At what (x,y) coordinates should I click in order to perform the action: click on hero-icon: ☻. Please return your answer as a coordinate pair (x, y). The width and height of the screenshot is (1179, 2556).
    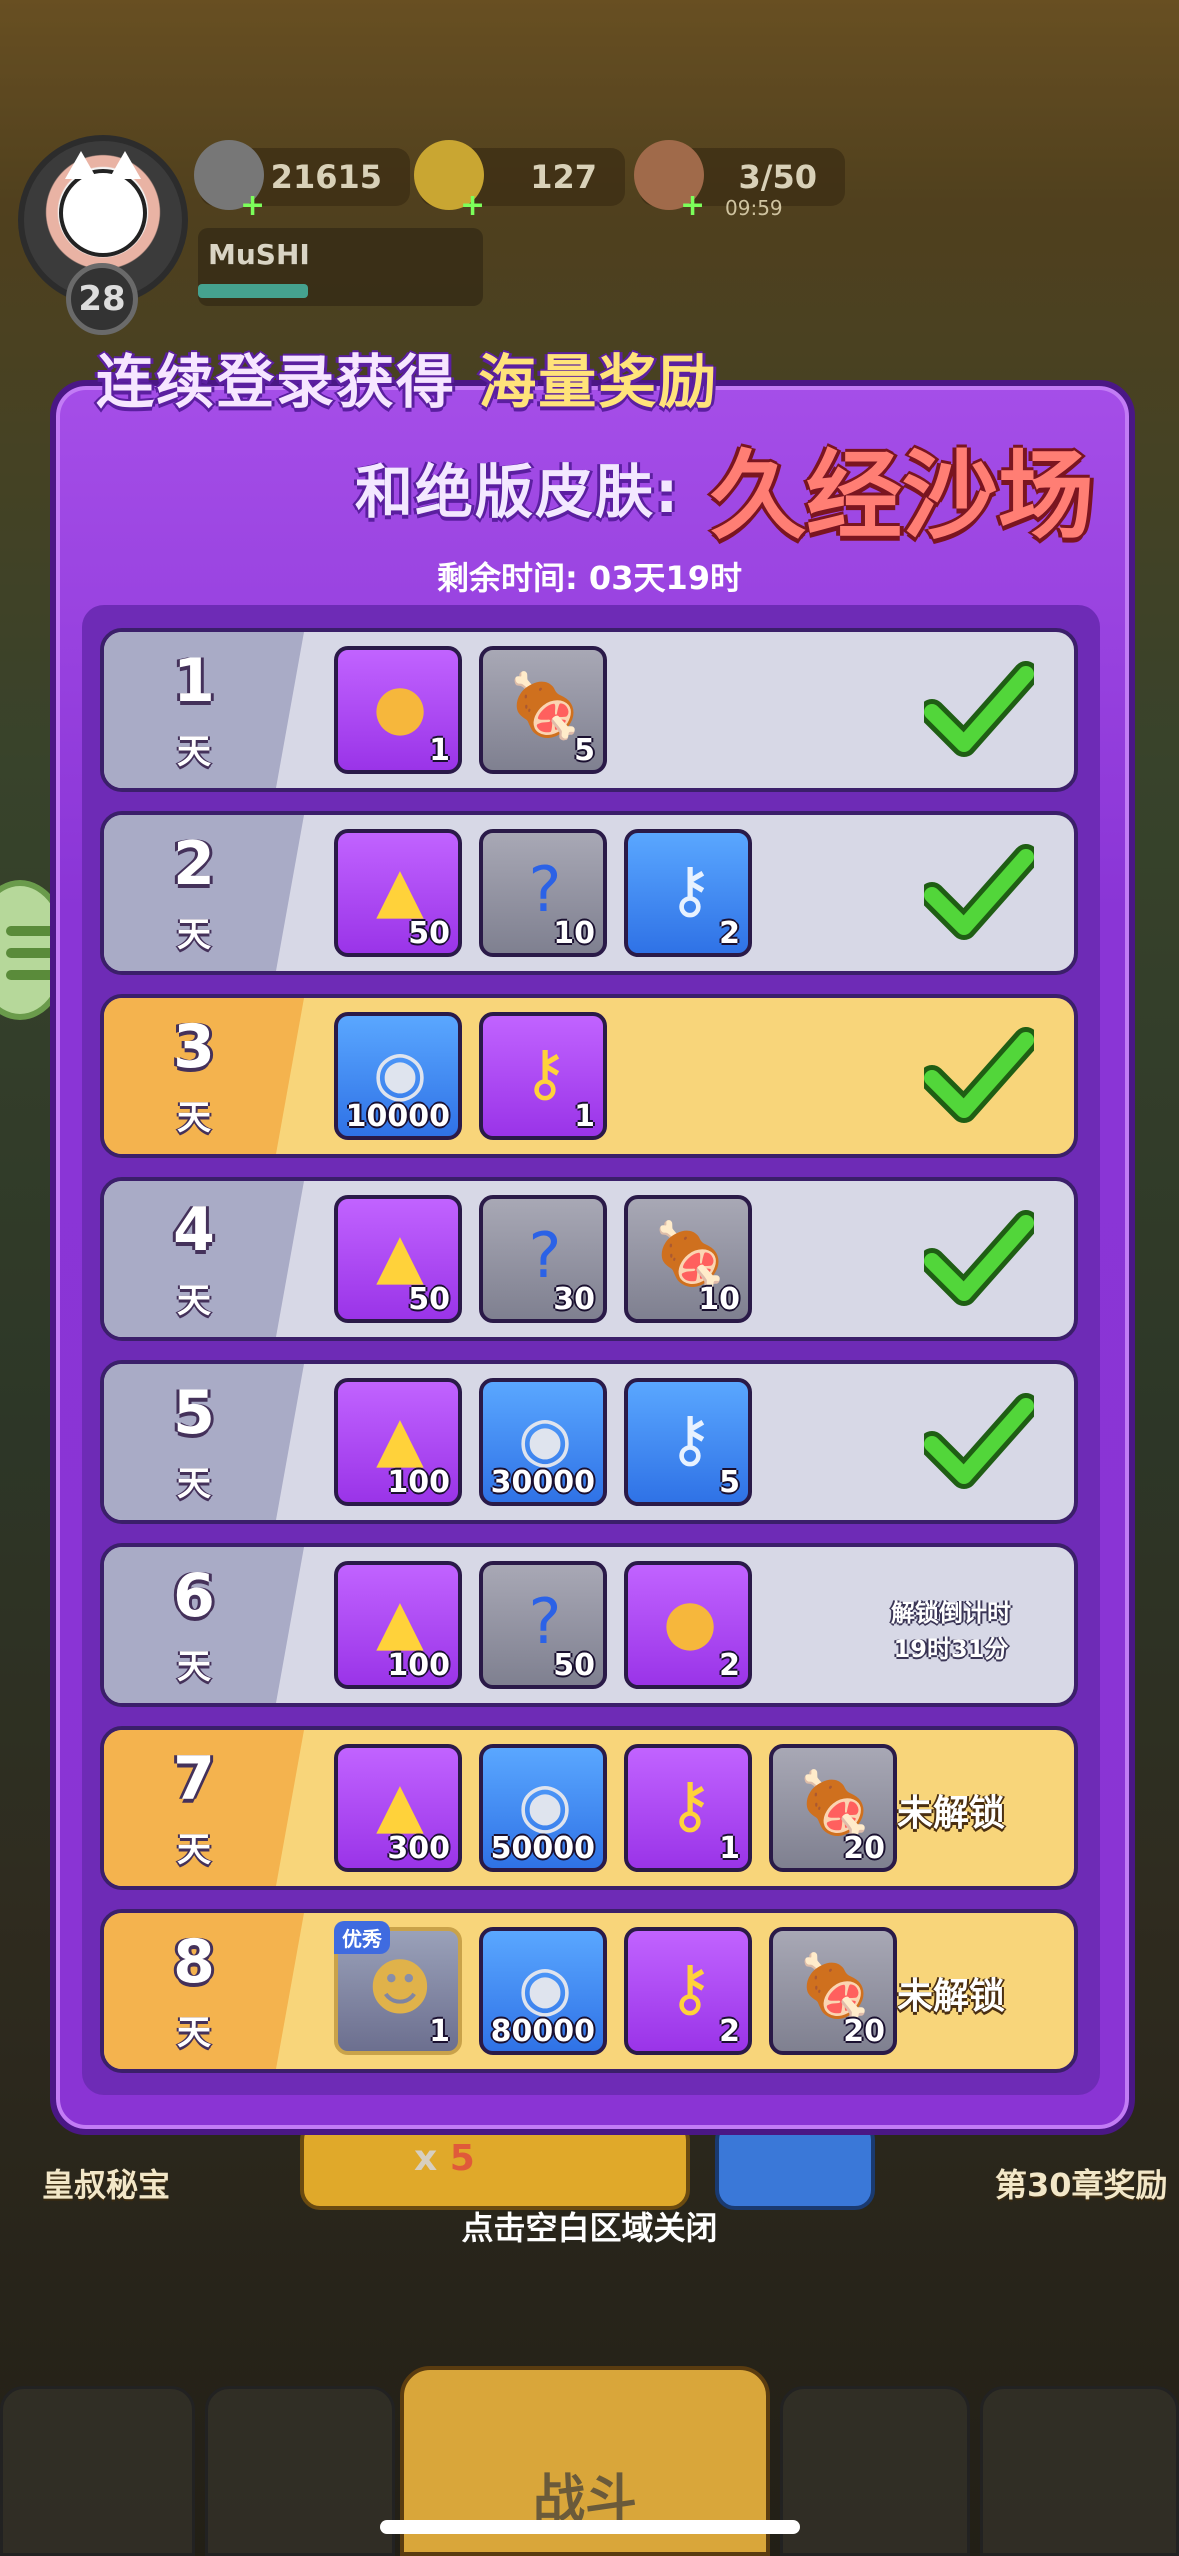
    Looking at the image, I should click on (400, 1987).